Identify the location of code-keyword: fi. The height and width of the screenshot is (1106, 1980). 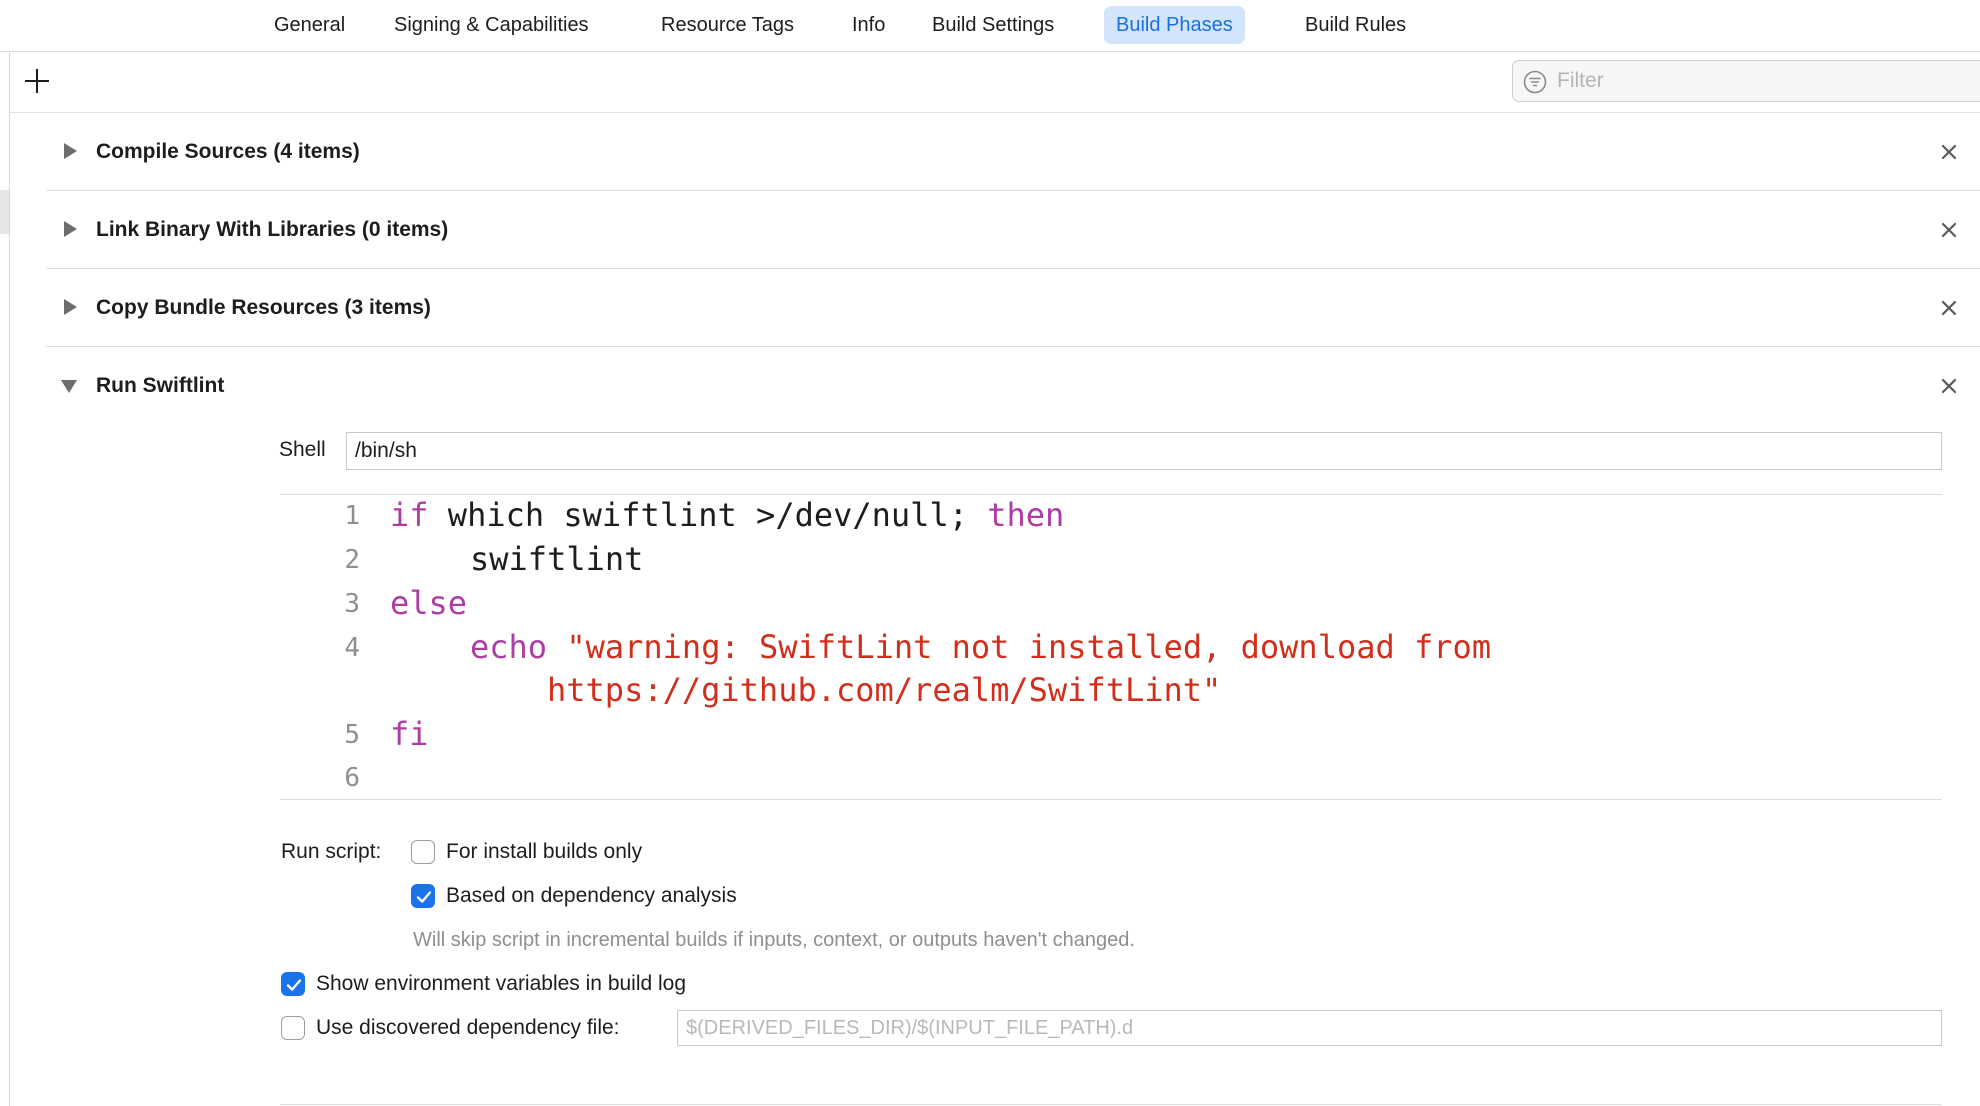
(409, 734).